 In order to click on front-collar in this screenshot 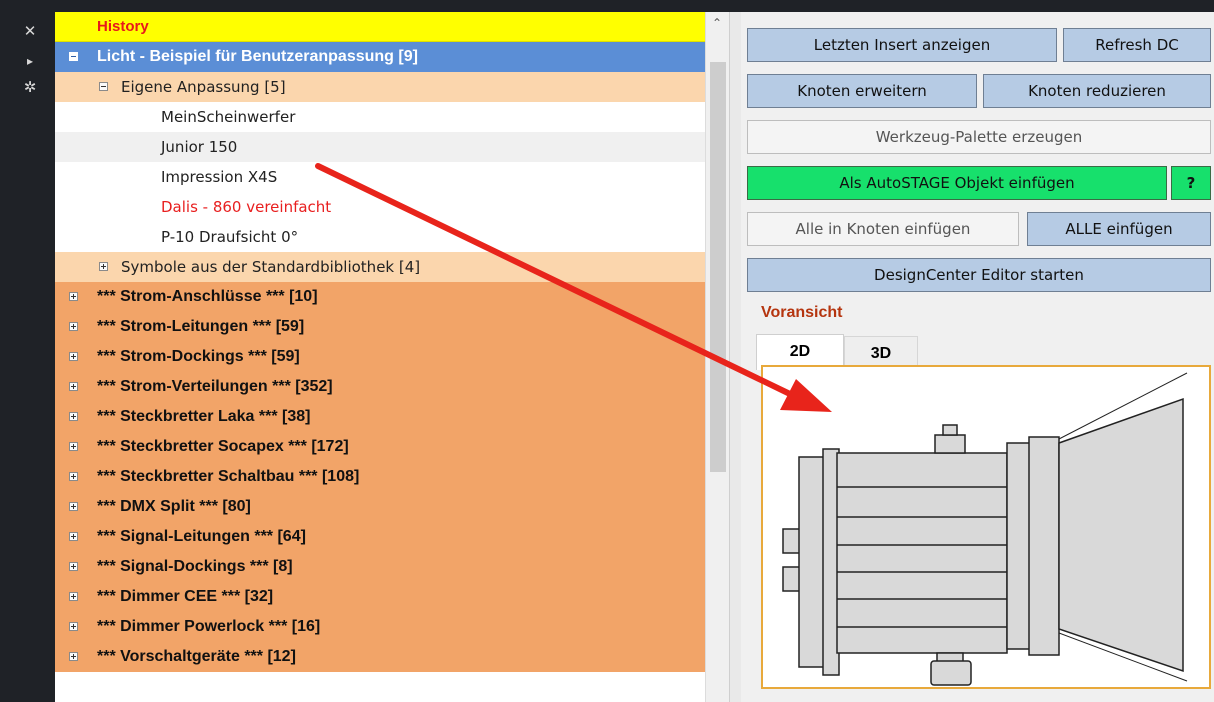, I will do `click(1019, 546)`.